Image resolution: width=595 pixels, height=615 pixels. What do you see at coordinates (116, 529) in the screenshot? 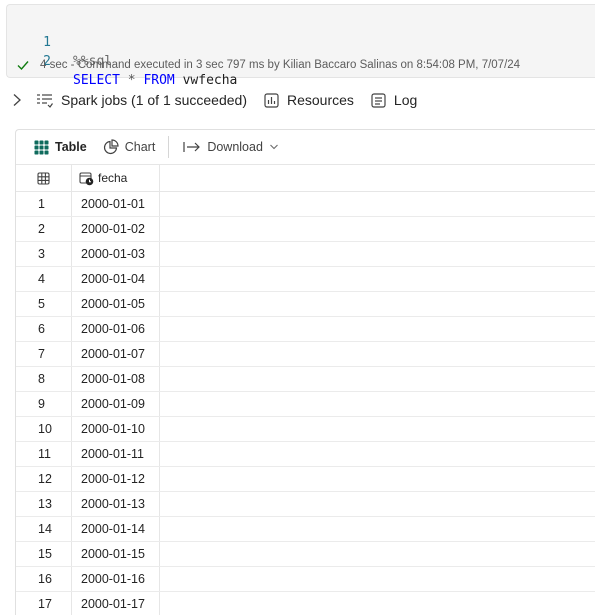
I see `fecha-cell: 2000-01-14` at bounding box center [116, 529].